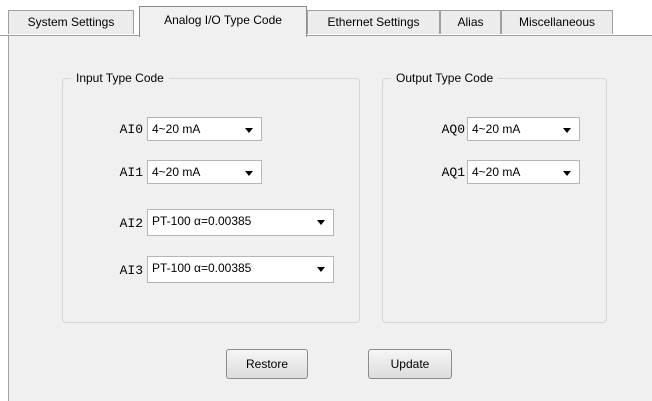  I want to click on ai3-label: AI3, so click(131, 270).